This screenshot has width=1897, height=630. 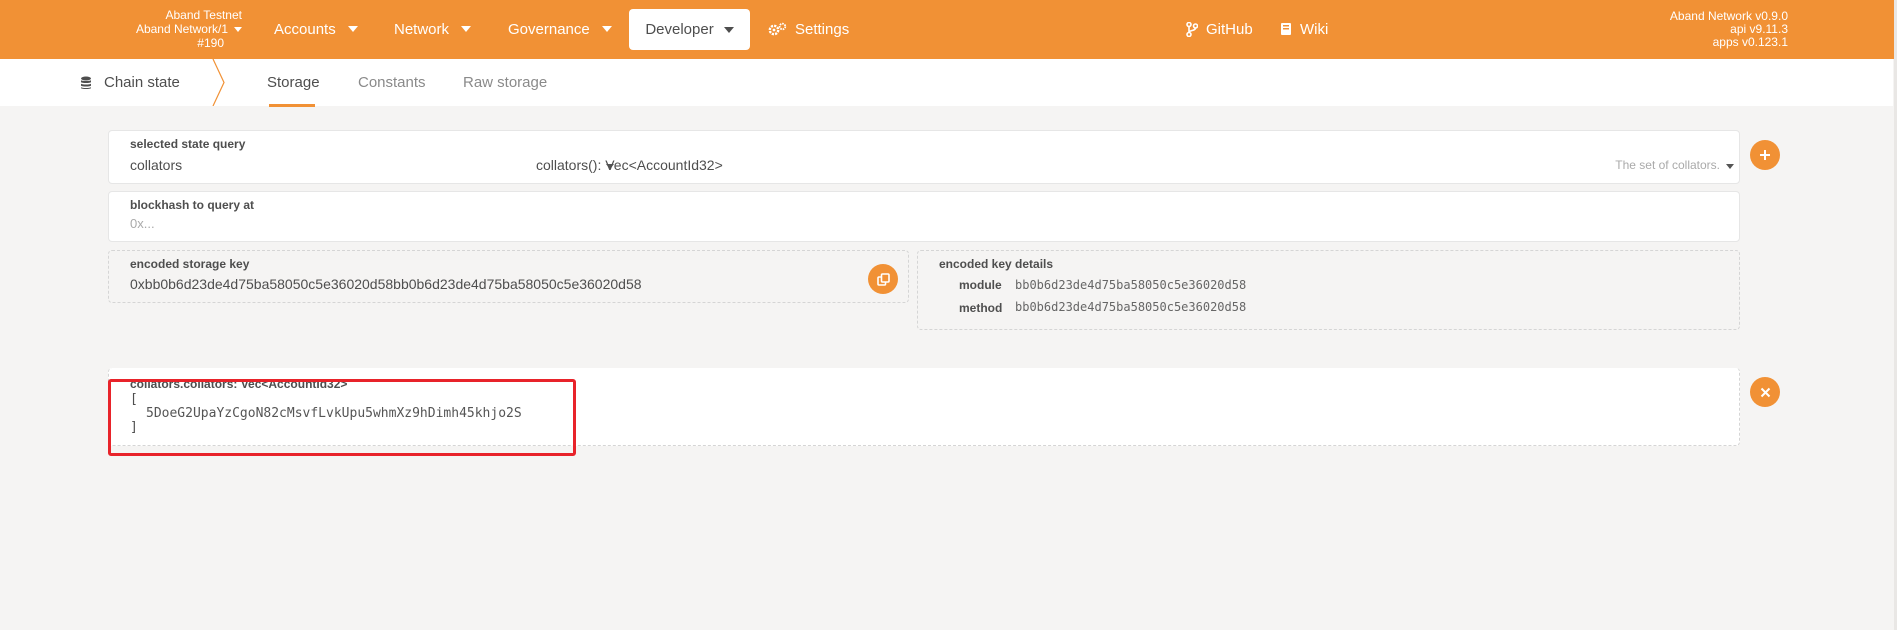 I want to click on apps-version: apps v0.123.1, so click(x=1750, y=42).